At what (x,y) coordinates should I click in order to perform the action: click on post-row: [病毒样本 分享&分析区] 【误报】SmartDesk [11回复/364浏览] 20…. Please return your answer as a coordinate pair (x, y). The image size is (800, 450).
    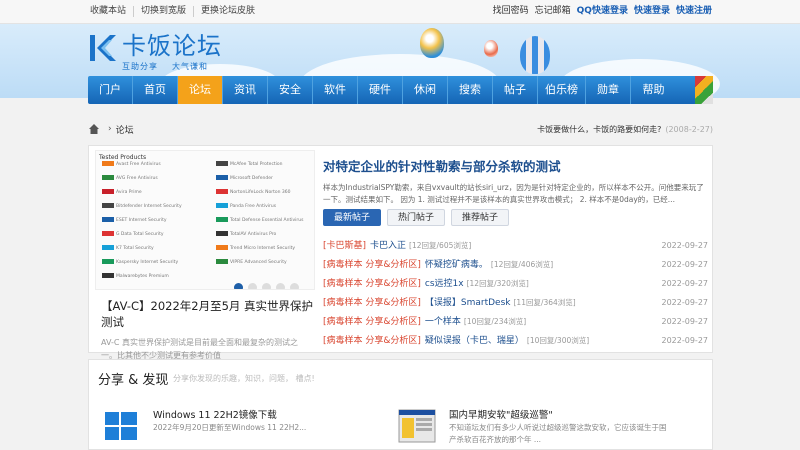
    Looking at the image, I should click on (515, 302).